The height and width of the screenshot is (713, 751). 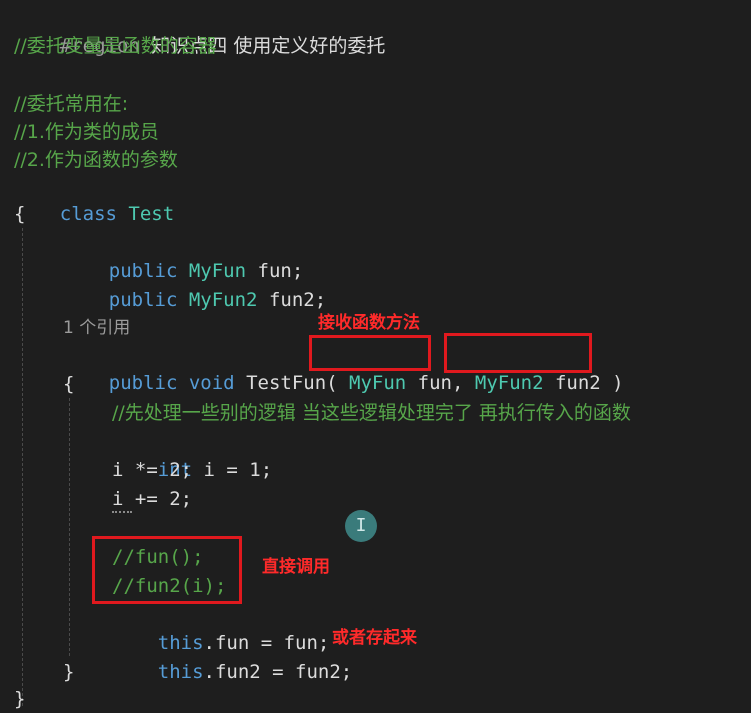 What do you see at coordinates (96, 160) in the screenshot?
I see `comment-line: //2.作为函数的参数` at bounding box center [96, 160].